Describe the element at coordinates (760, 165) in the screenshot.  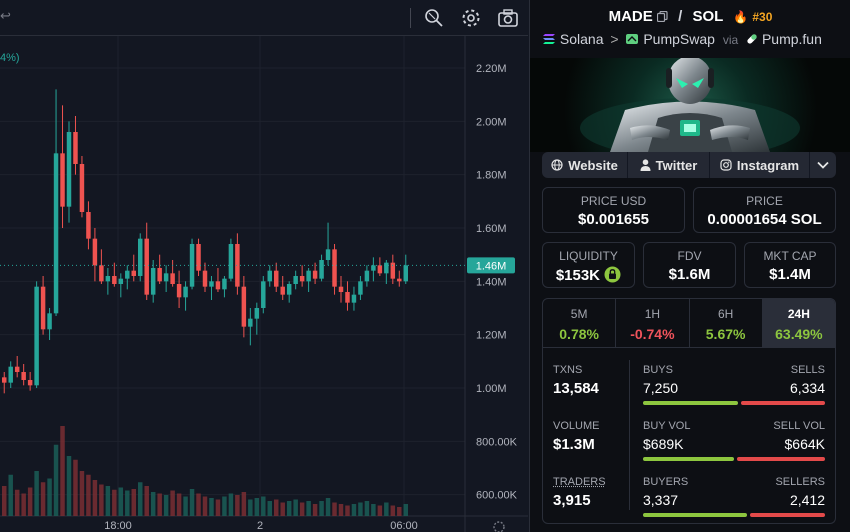
I see `instagram-button: Instagram` at that location.